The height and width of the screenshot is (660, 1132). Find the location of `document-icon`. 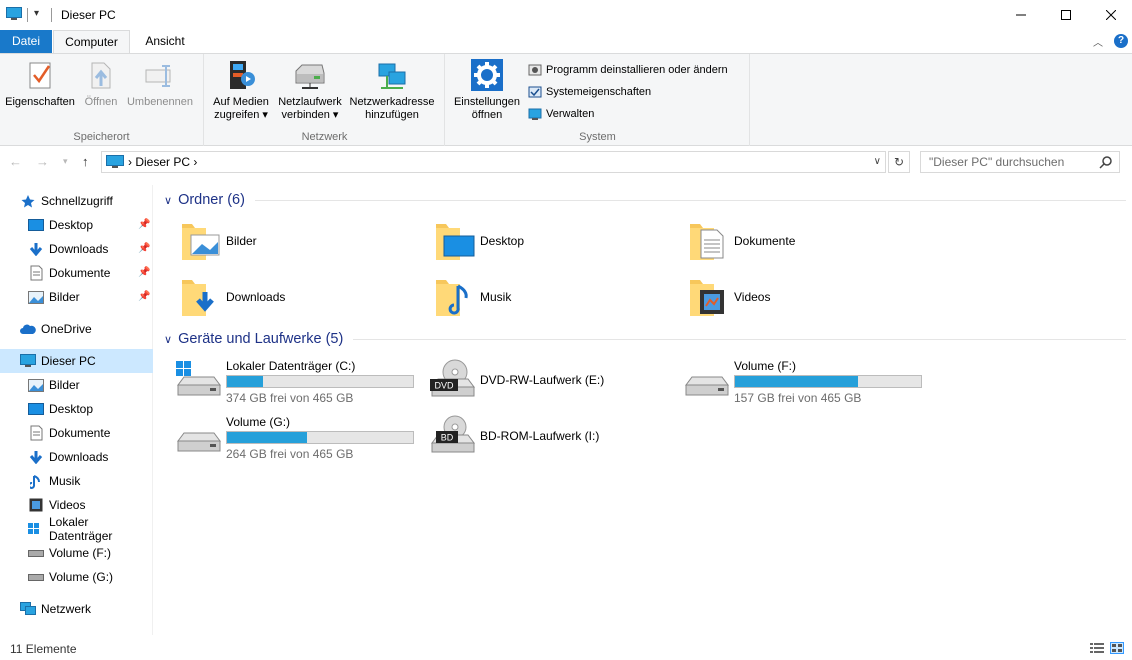

document-icon is located at coordinates (36, 273).